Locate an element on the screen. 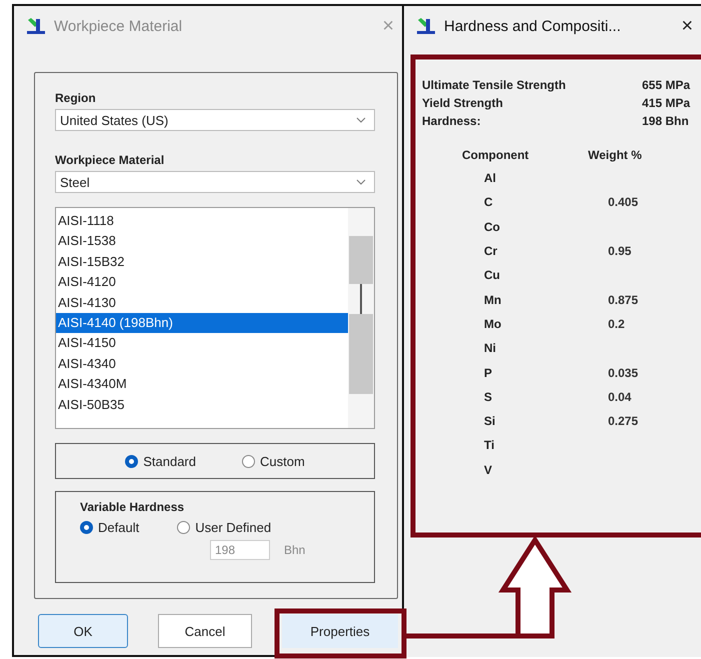  table-cell-text: Mn is located at coordinates (492, 299).